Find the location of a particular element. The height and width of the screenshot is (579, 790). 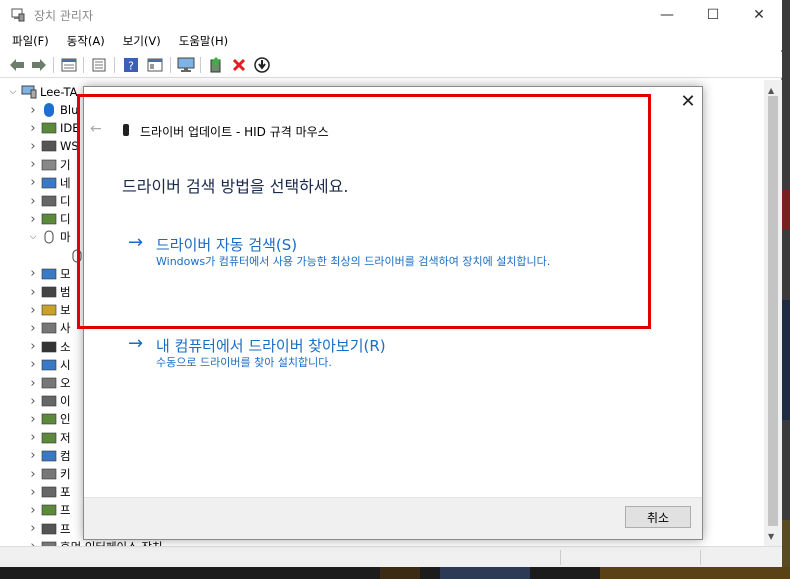

tree-item: › 컴 is located at coordinates (49, 456).